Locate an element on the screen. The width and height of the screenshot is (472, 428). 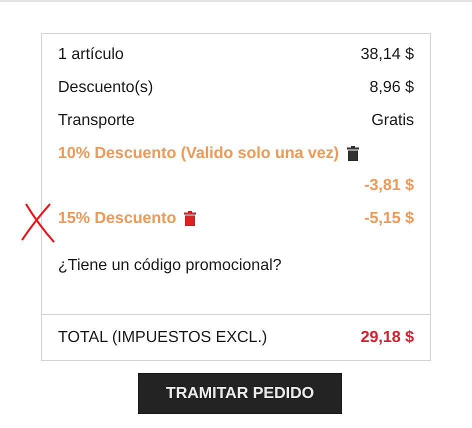
summary-value: Gratis is located at coordinates (392, 121).